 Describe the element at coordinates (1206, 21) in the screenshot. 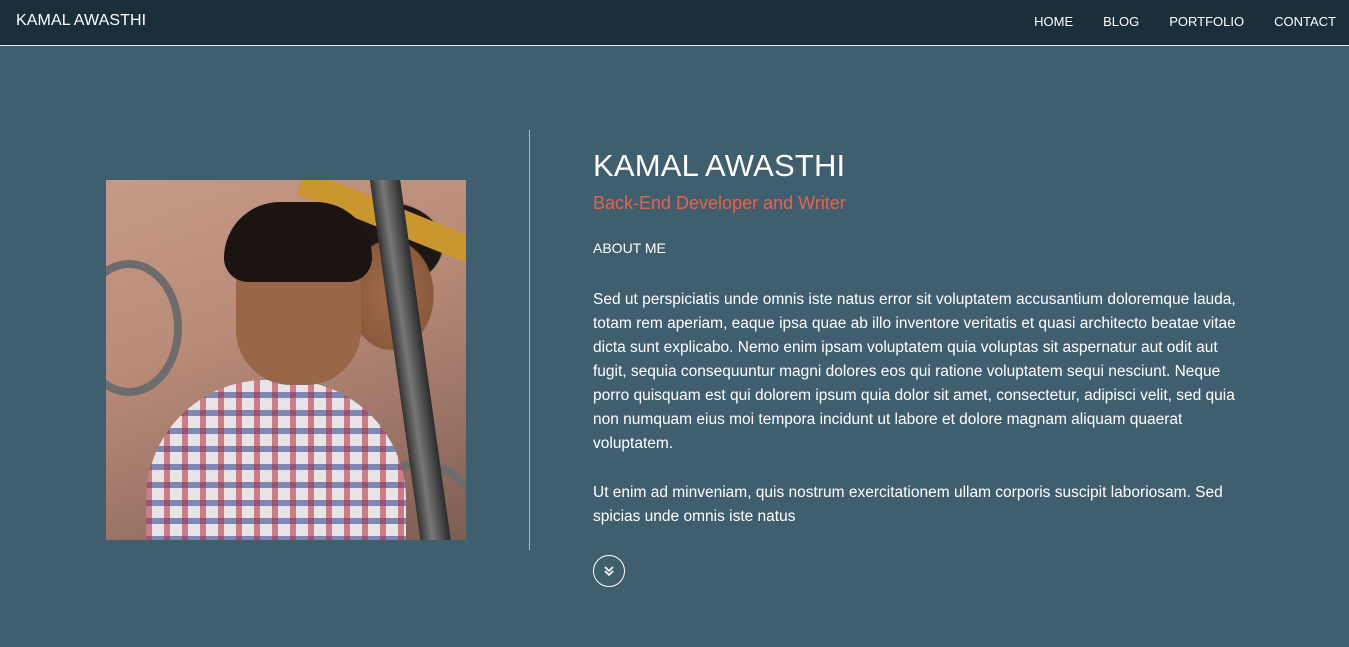

I see `nav-link-portfolio: PORTFOLIO` at that location.